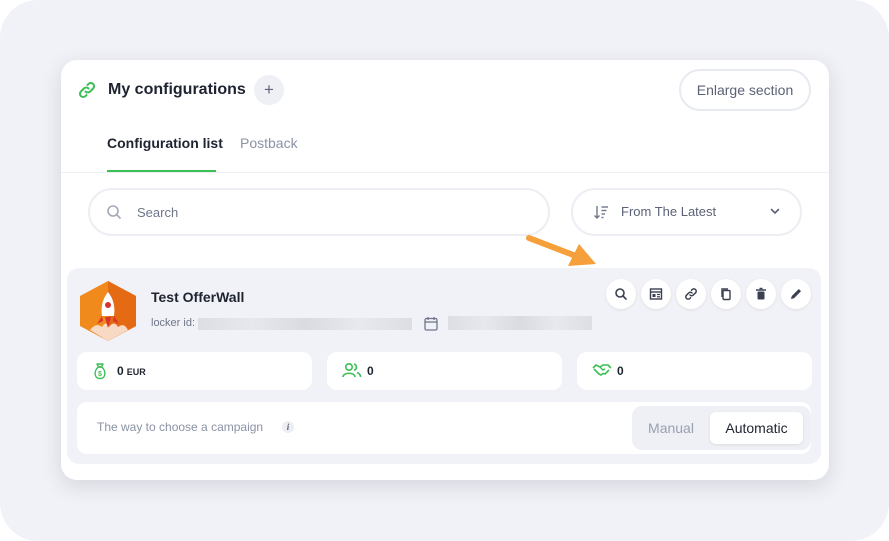 The width and height of the screenshot is (889, 541). I want to click on add-configuration-button: +, so click(269, 90).